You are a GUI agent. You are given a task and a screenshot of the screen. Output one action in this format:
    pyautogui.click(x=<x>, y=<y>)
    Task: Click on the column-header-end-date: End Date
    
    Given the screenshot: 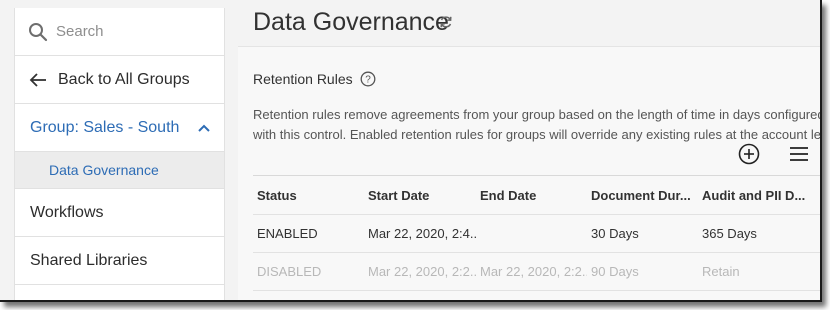 What is the action you would take?
    pyautogui.click(x=531, y=195)
    